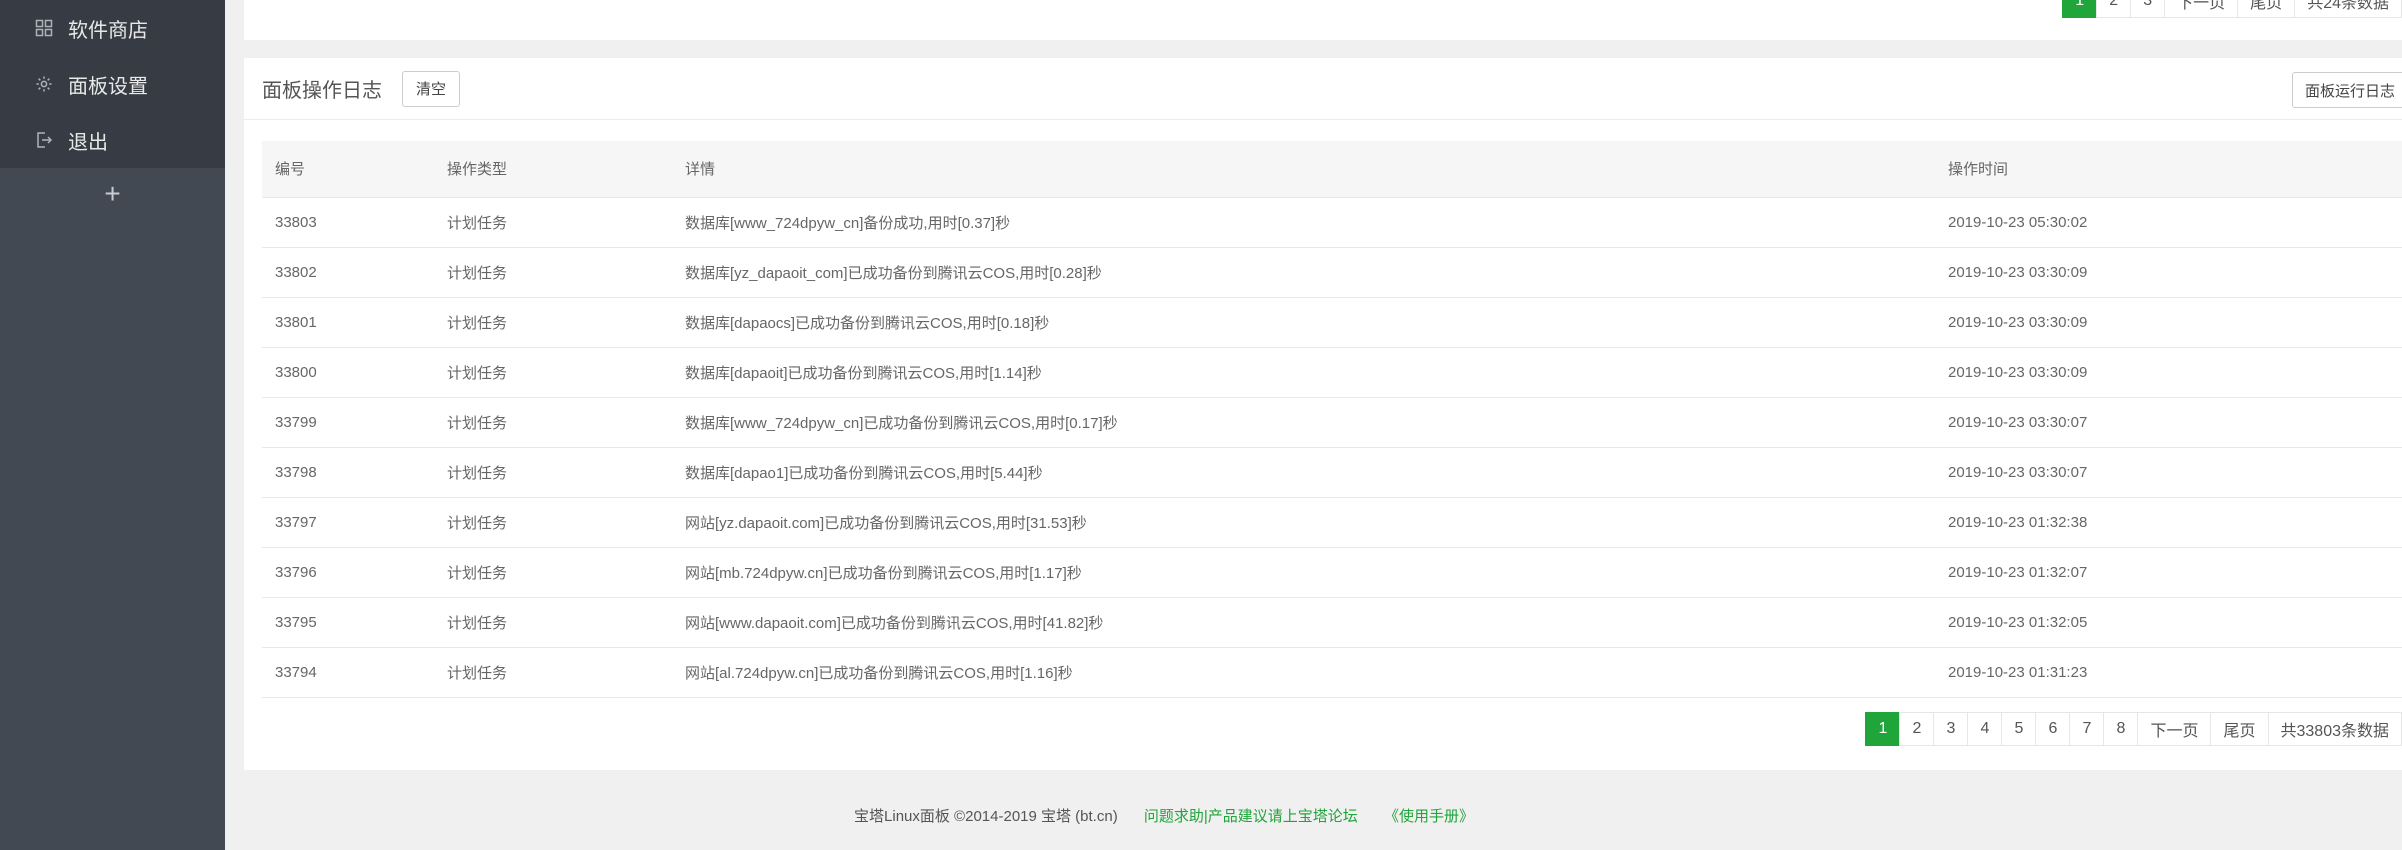  Describe the element at coordinates (2201, 9) in the screenshot. I see `top-next-page: 下一页` at that location.